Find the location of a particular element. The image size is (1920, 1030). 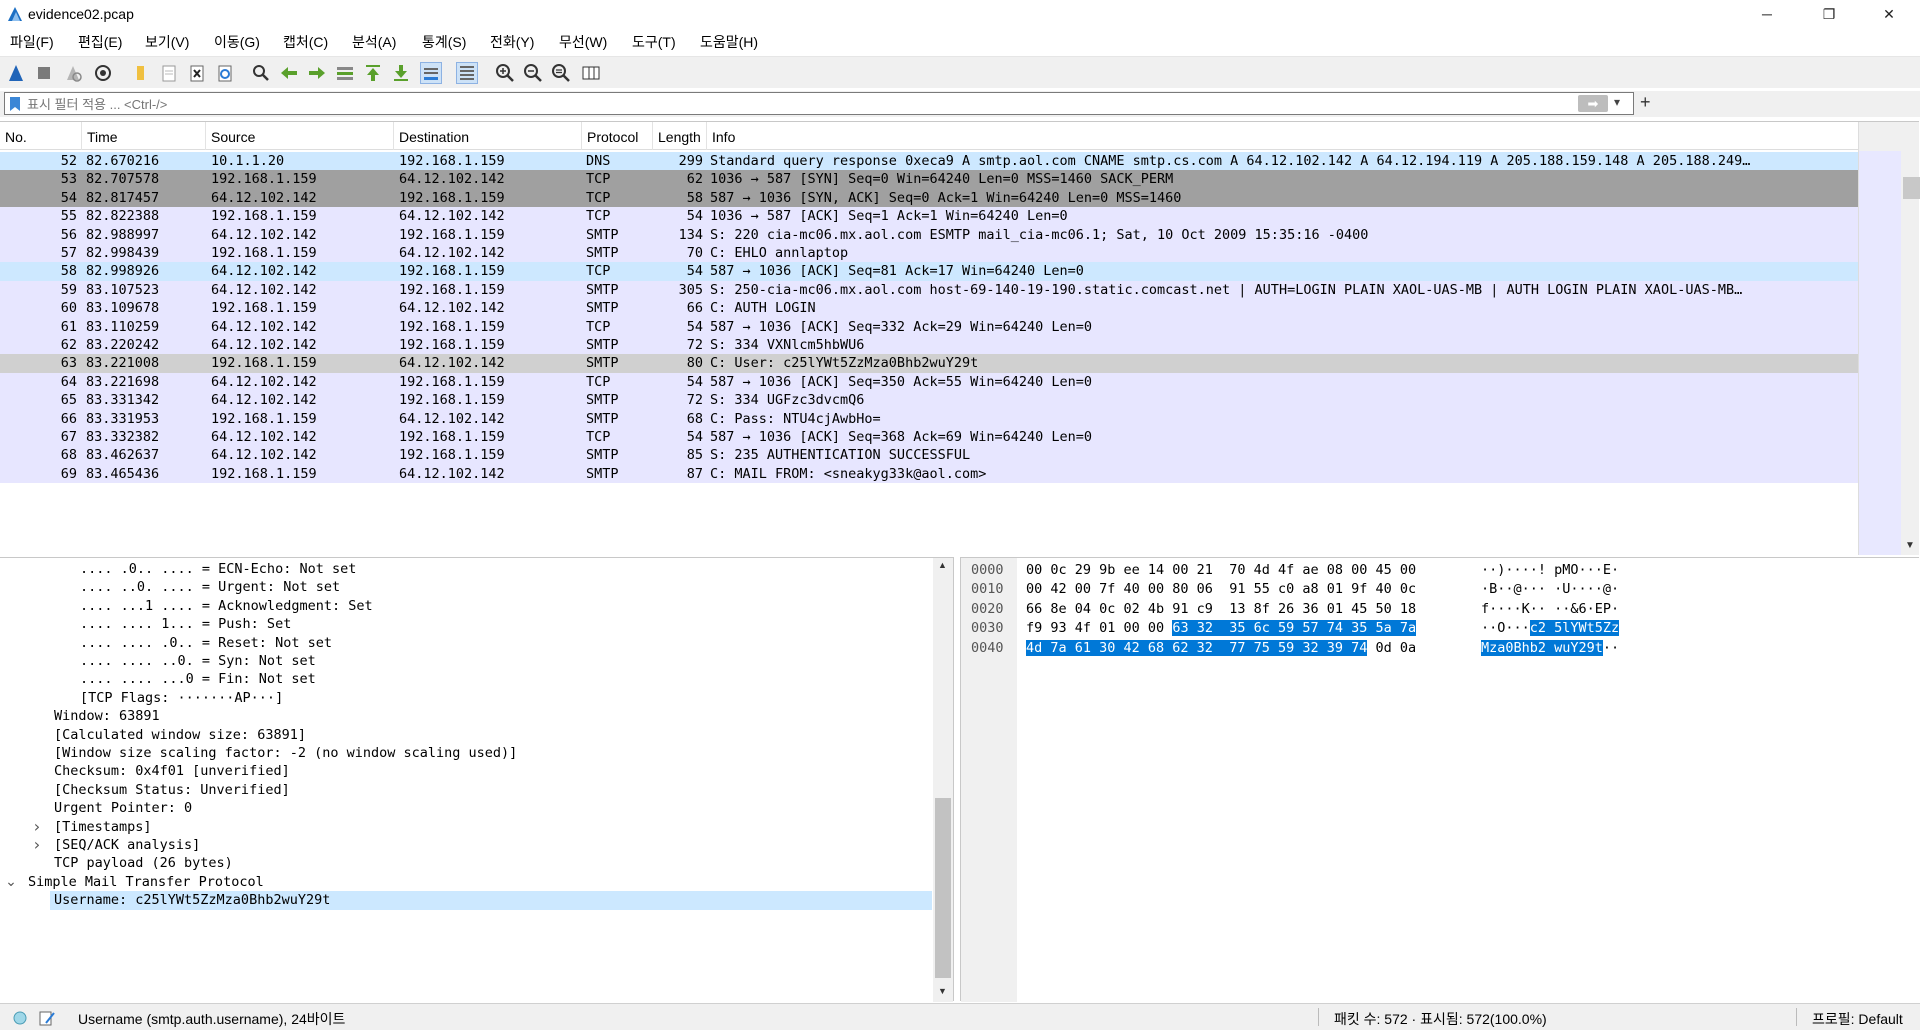

detail-row: Checksum: 0x4f01 [unverified] is located at coordinates (466, 771).